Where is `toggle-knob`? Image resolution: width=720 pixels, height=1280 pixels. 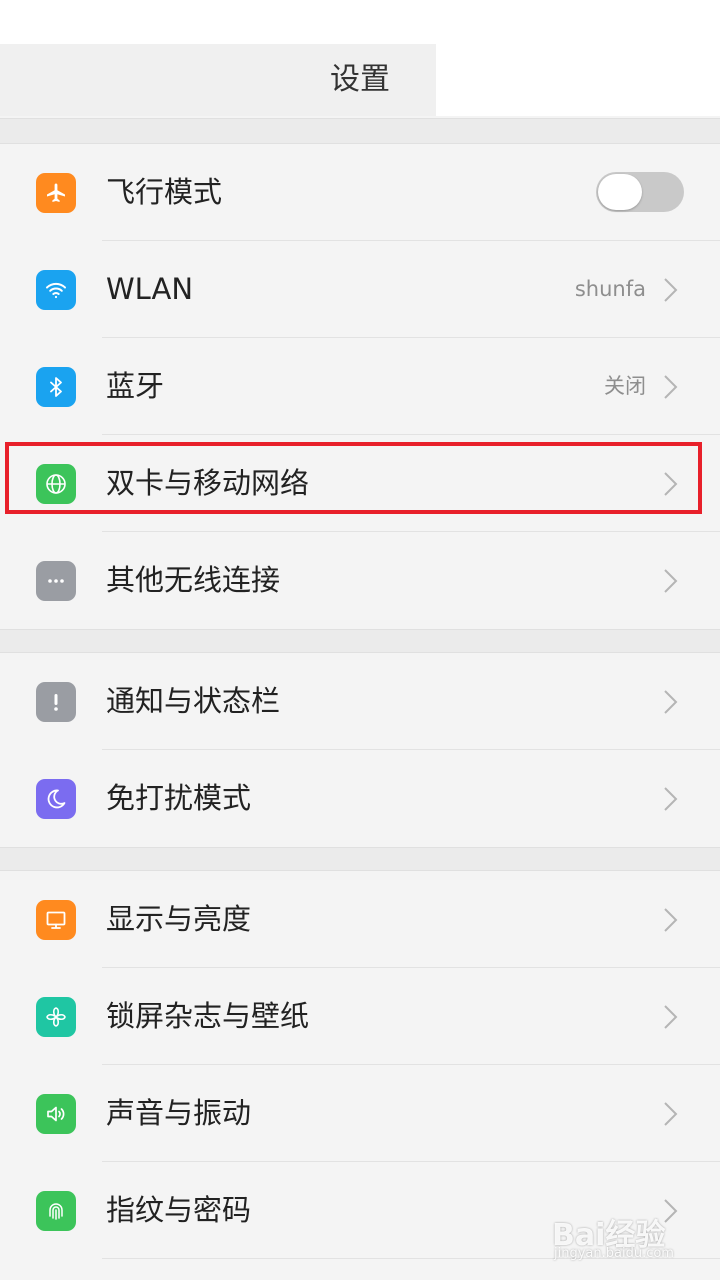 toggle-knob is located at coordinates (620, 192).